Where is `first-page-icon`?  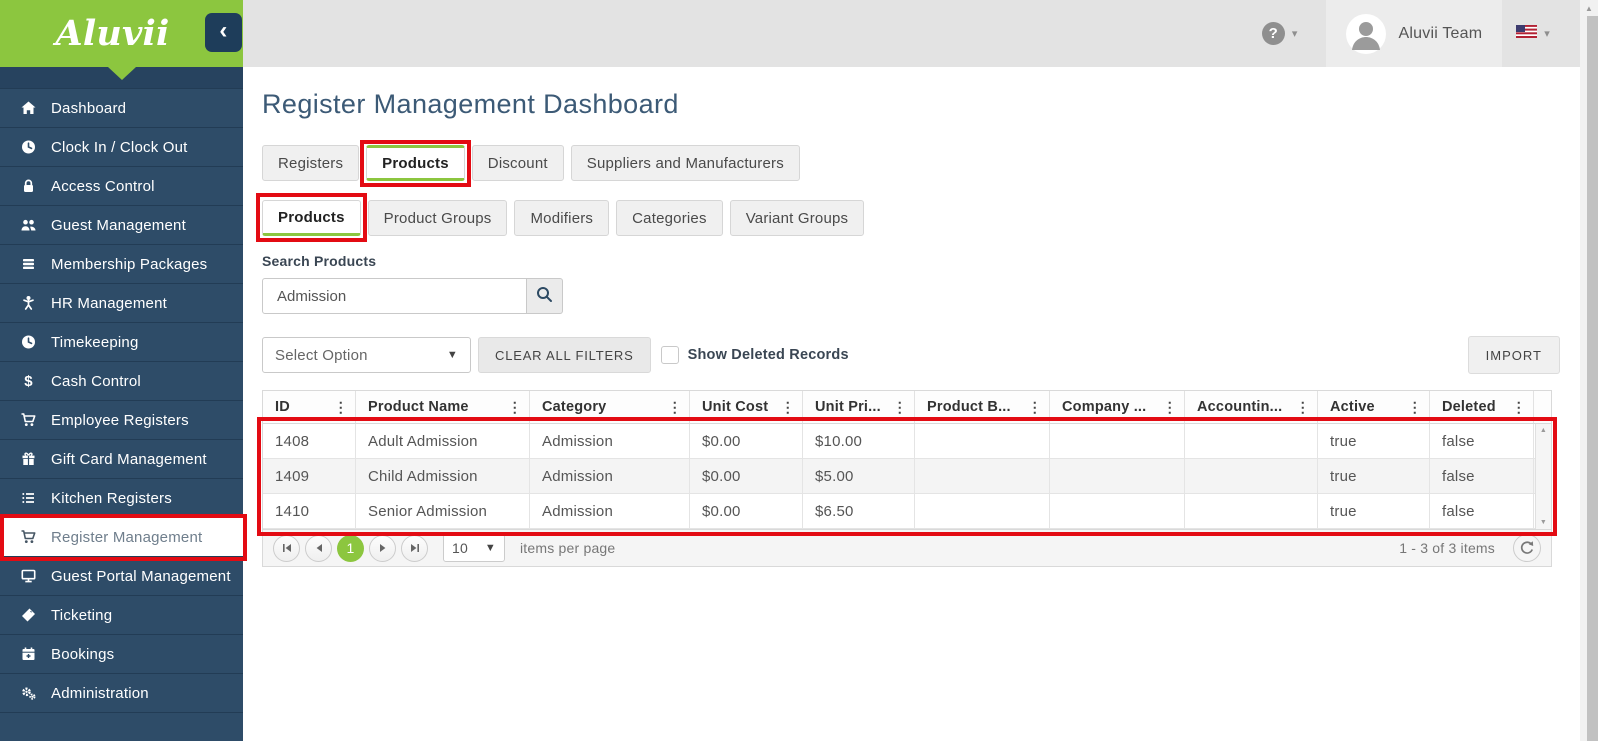 first-page-icon is located at coordinates (286, 548).